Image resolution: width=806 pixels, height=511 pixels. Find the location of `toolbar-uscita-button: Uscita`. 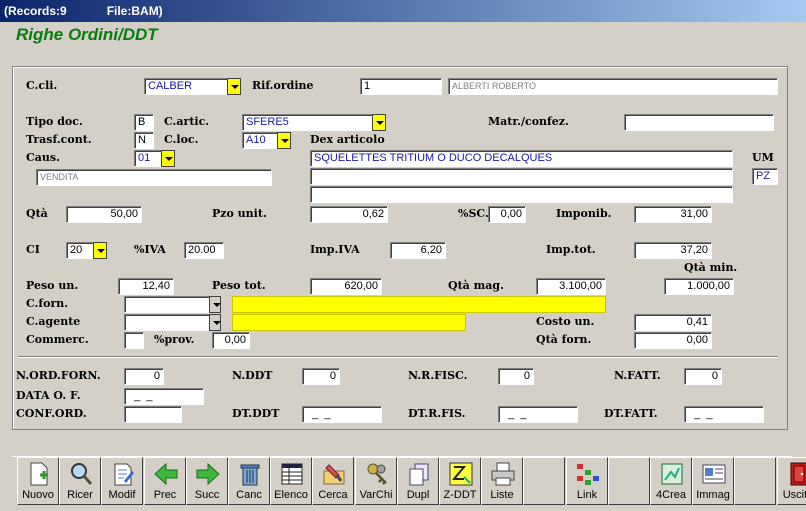

toolbar-uscita-button: Uscita is located at coordinates (791, 481).